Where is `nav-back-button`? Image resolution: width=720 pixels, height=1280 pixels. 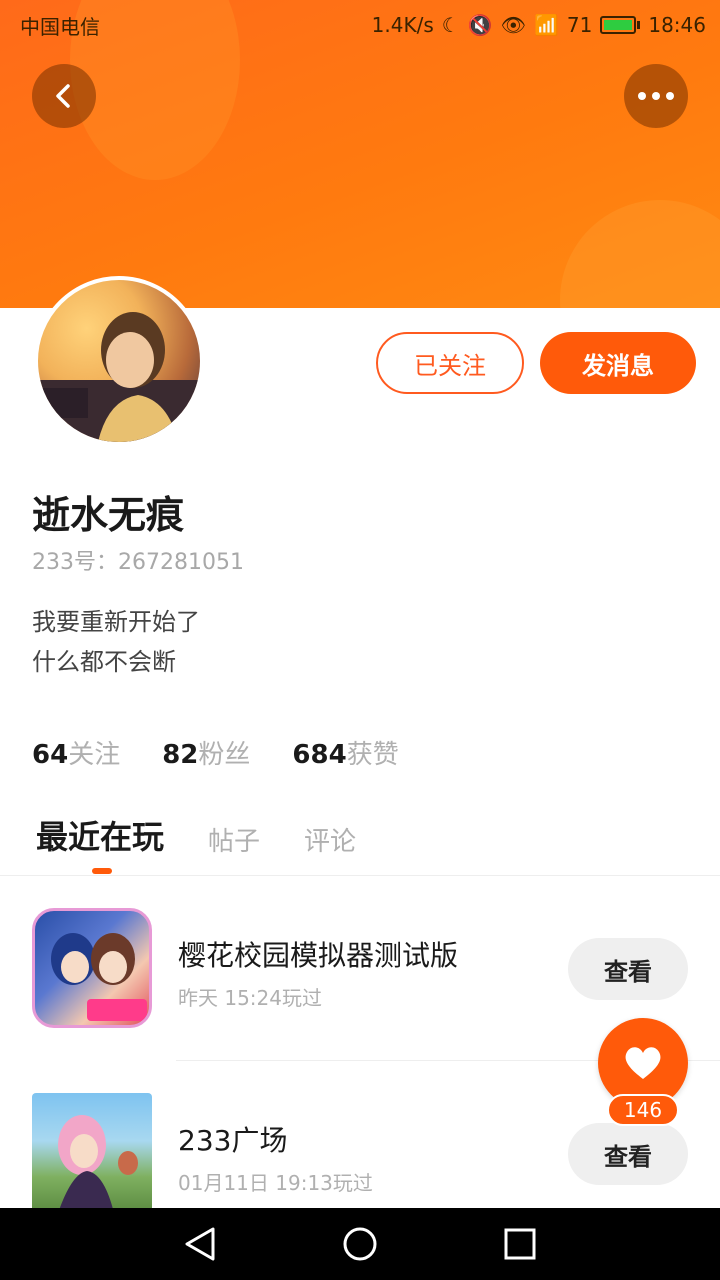 nav-back-button is located at coordinates (200, 1244).